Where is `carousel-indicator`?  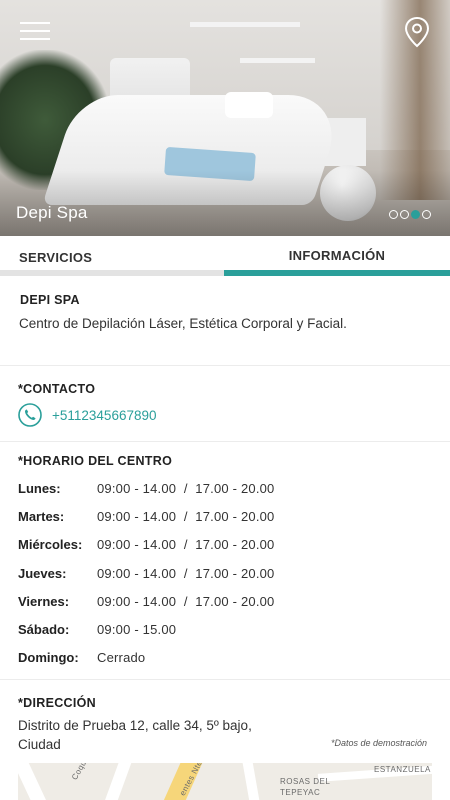
carousel-indicator is located at coordinates (410, 214).